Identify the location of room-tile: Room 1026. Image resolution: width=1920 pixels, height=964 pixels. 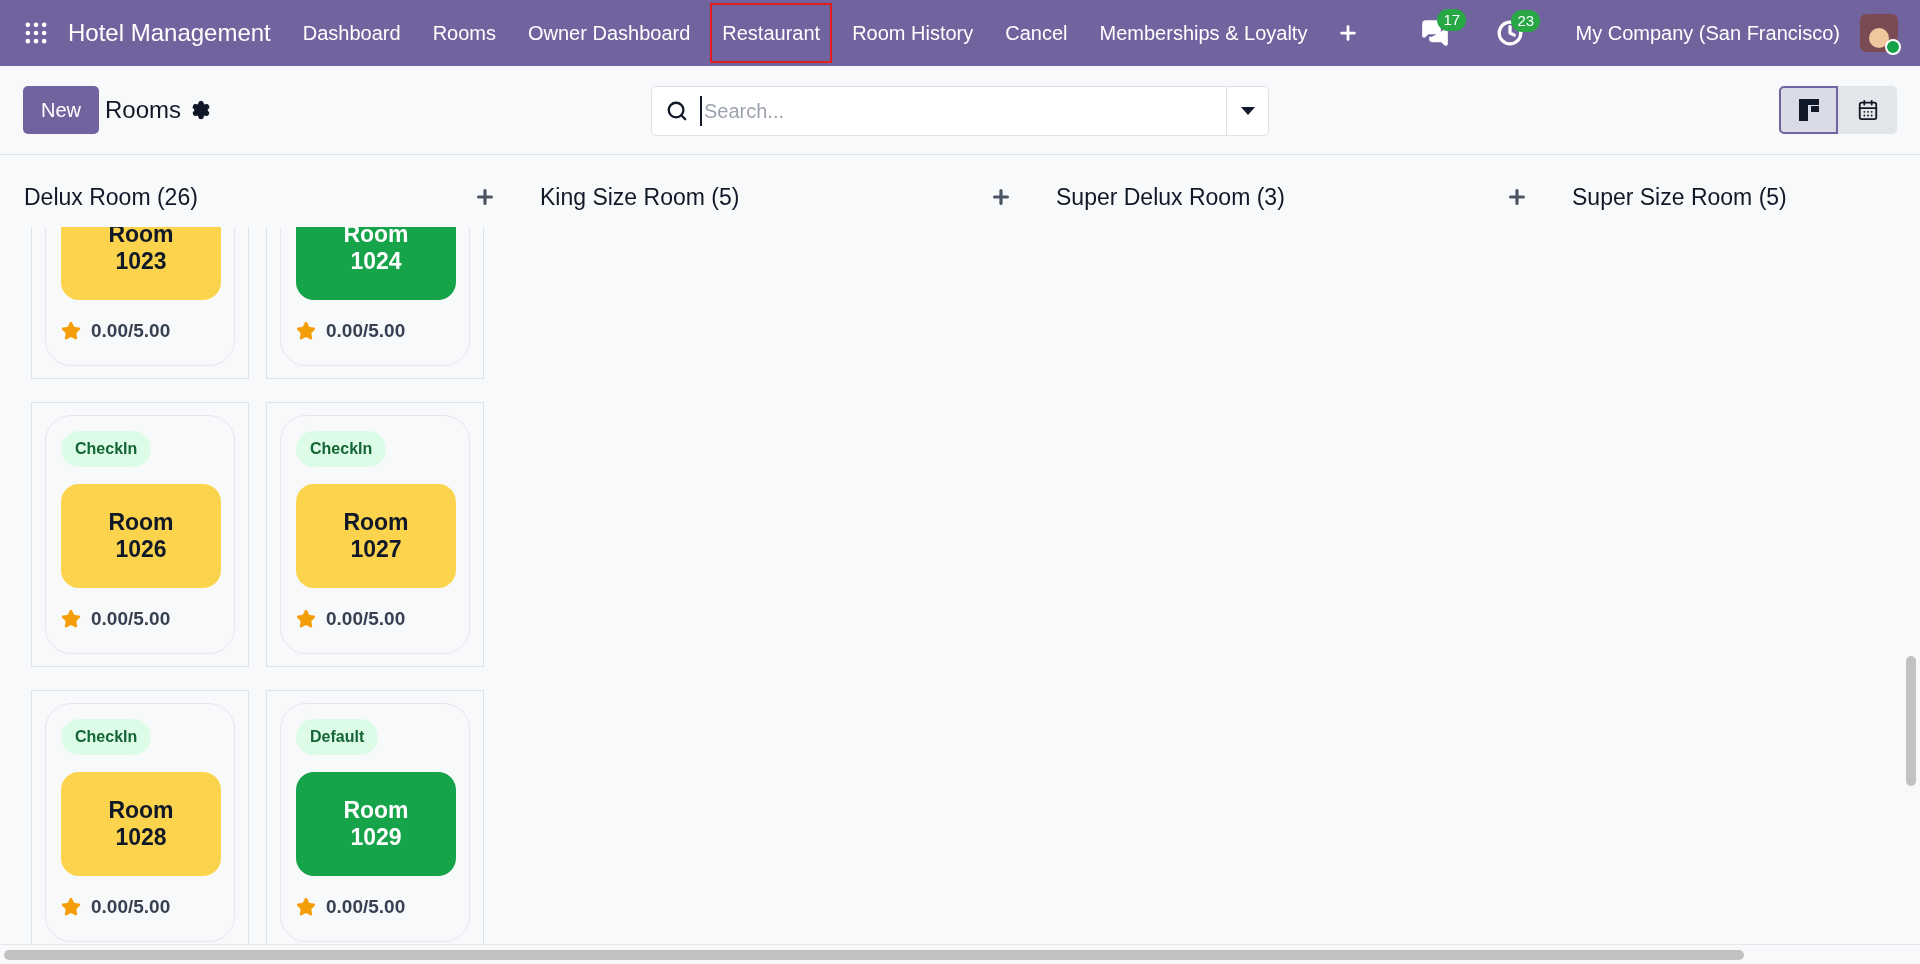
(141, 536).